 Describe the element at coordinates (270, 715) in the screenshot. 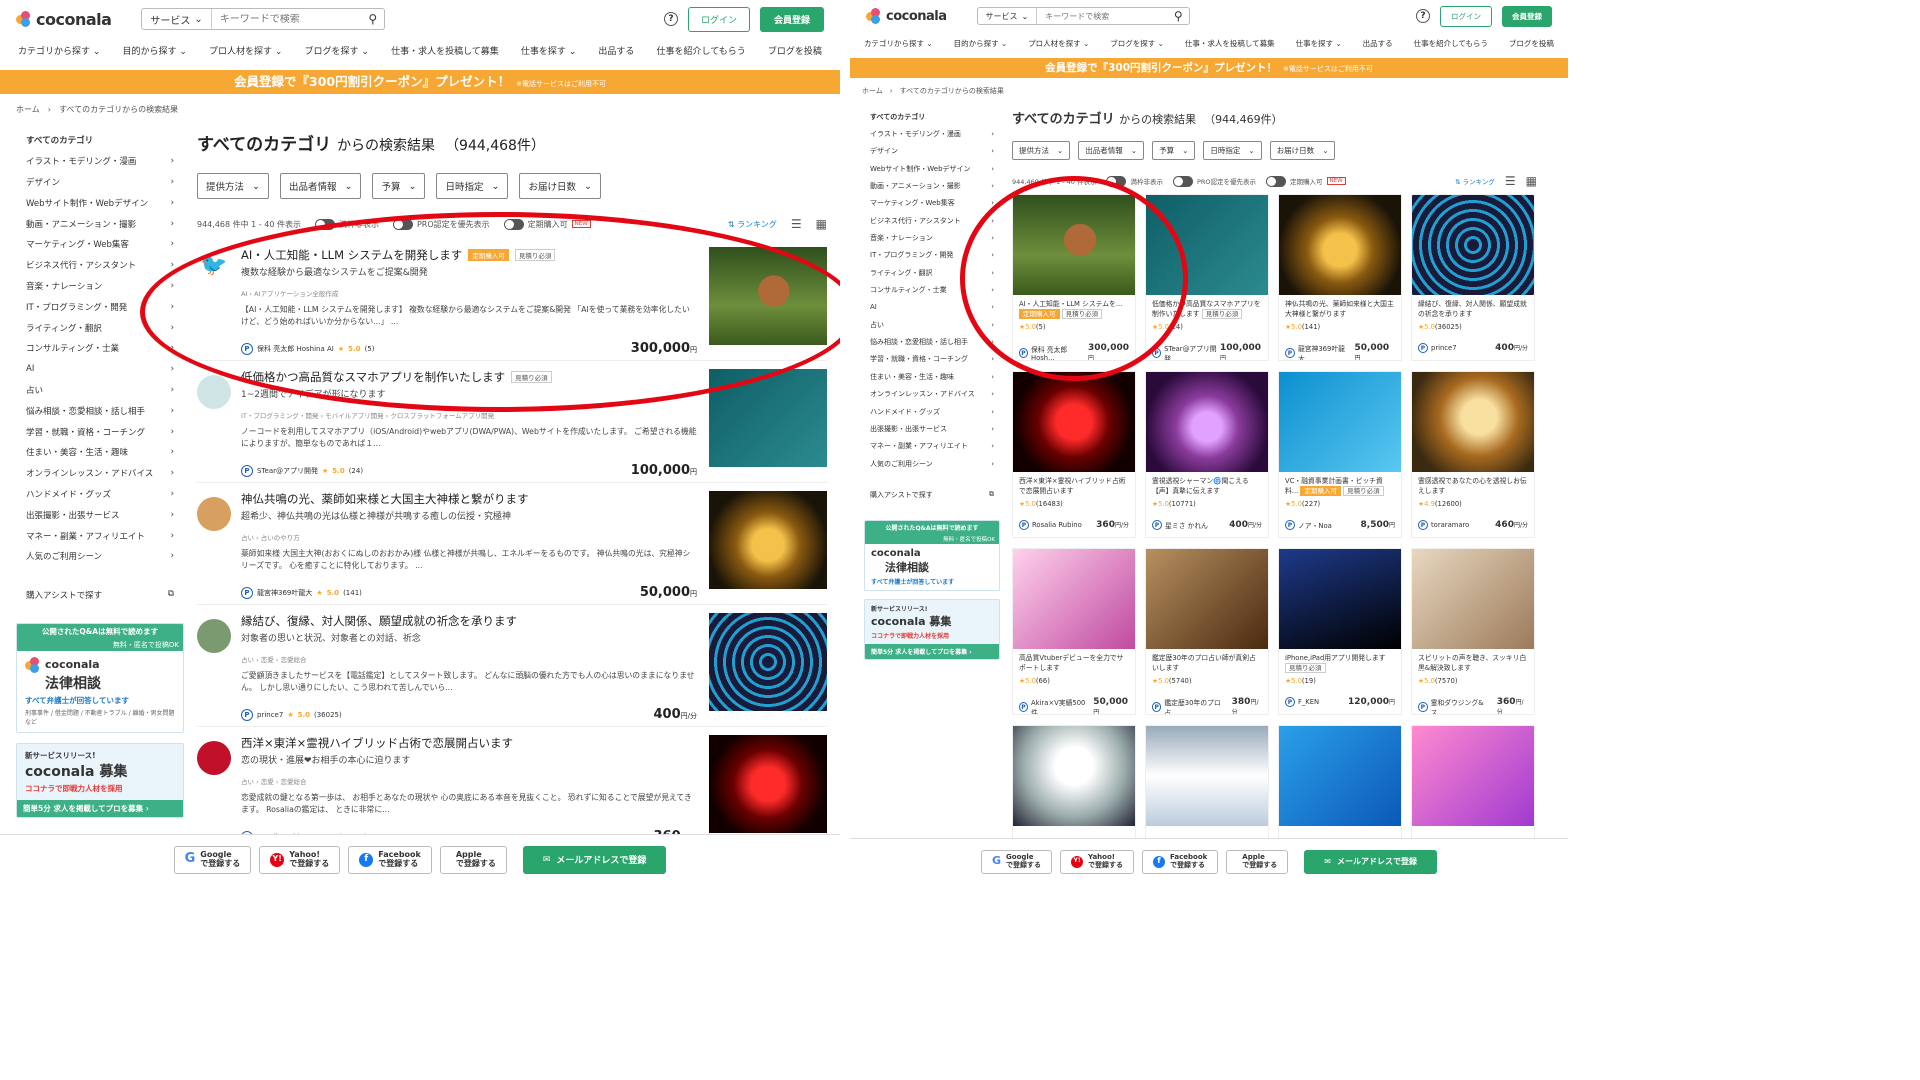

I see `seller-name: prince7` at that location.